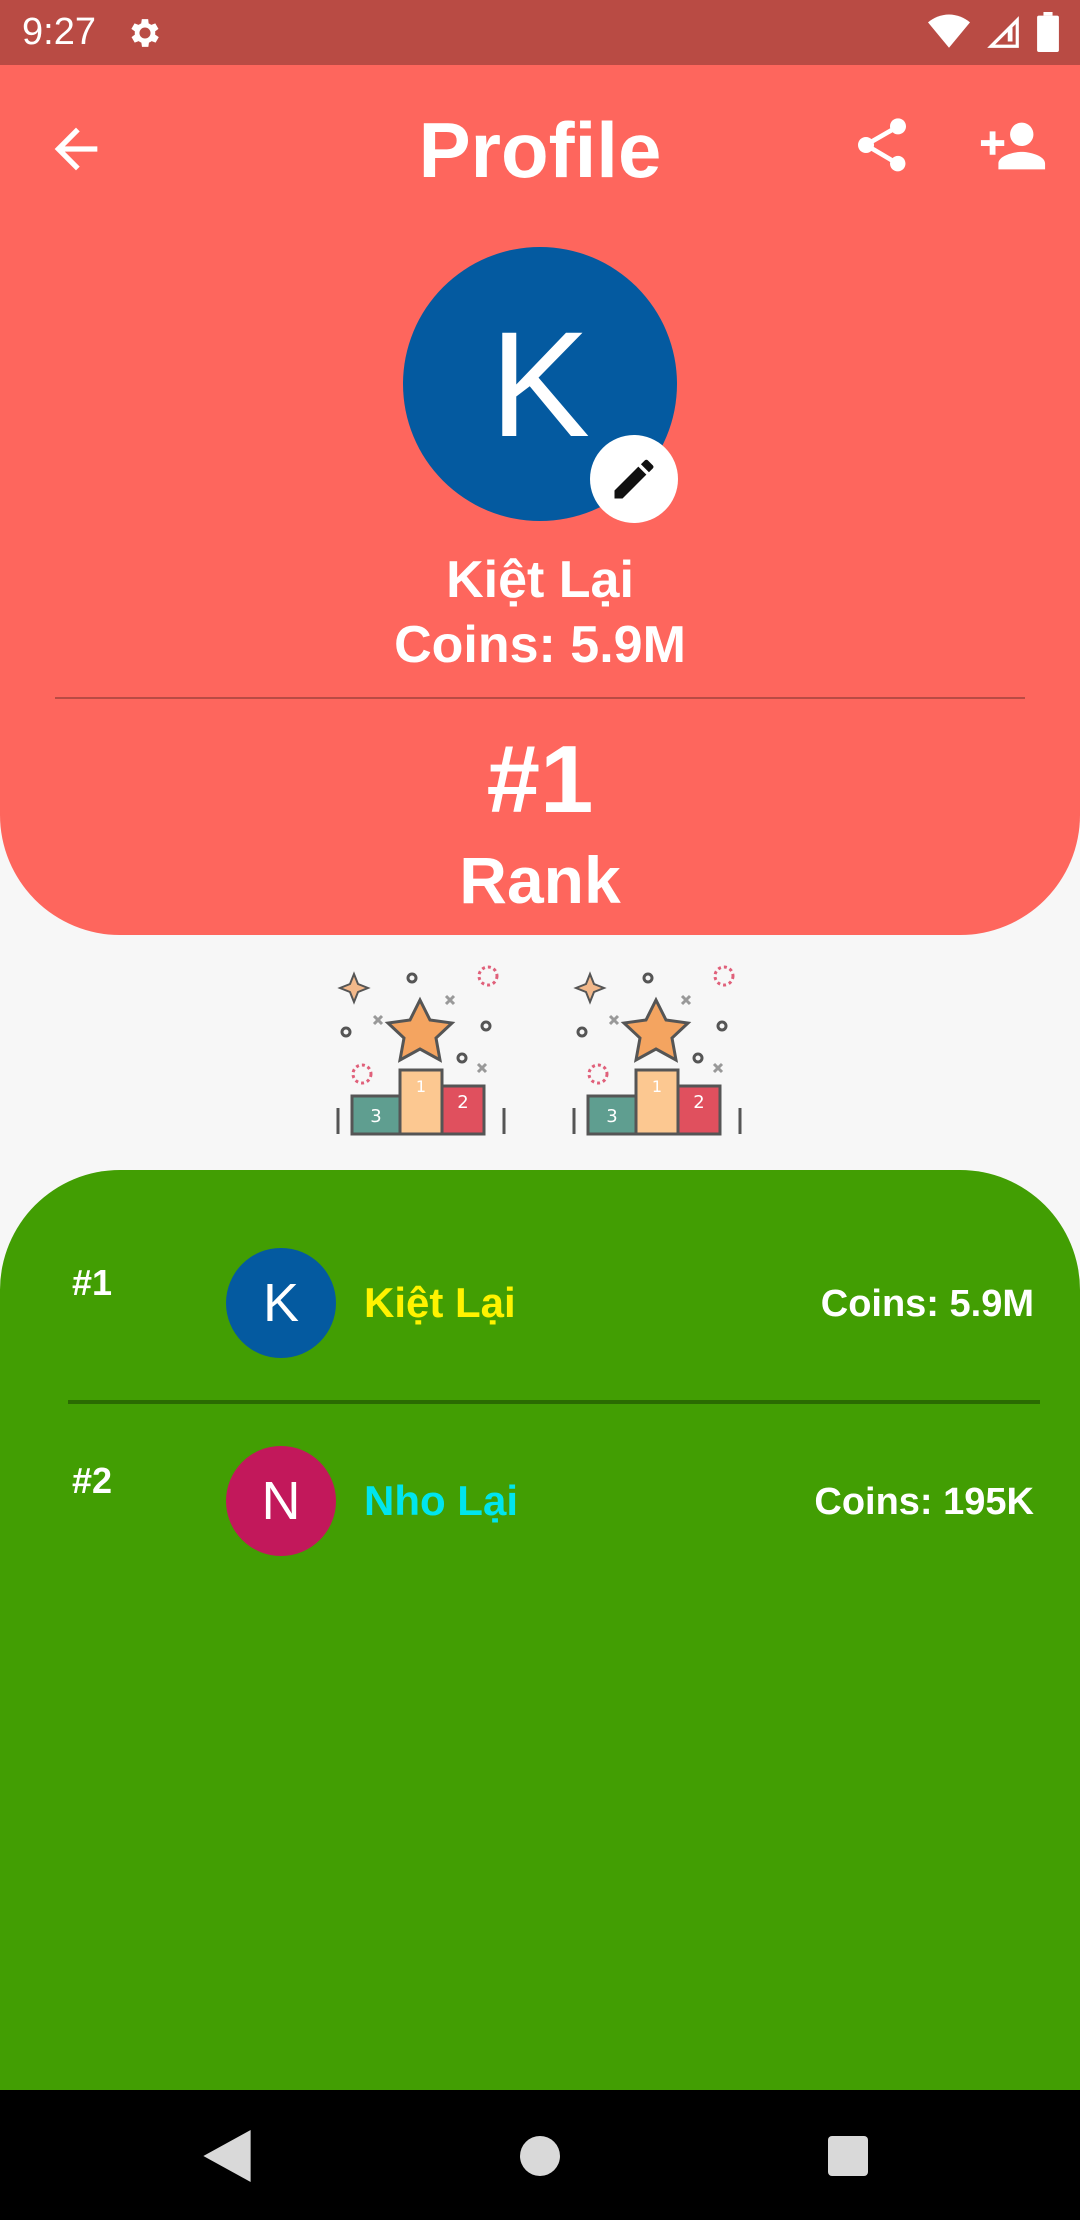 Image resolution: width=1080 pixels, height=2220 pixels. I want to click on leaderboard-divider, so click(554, 1402).